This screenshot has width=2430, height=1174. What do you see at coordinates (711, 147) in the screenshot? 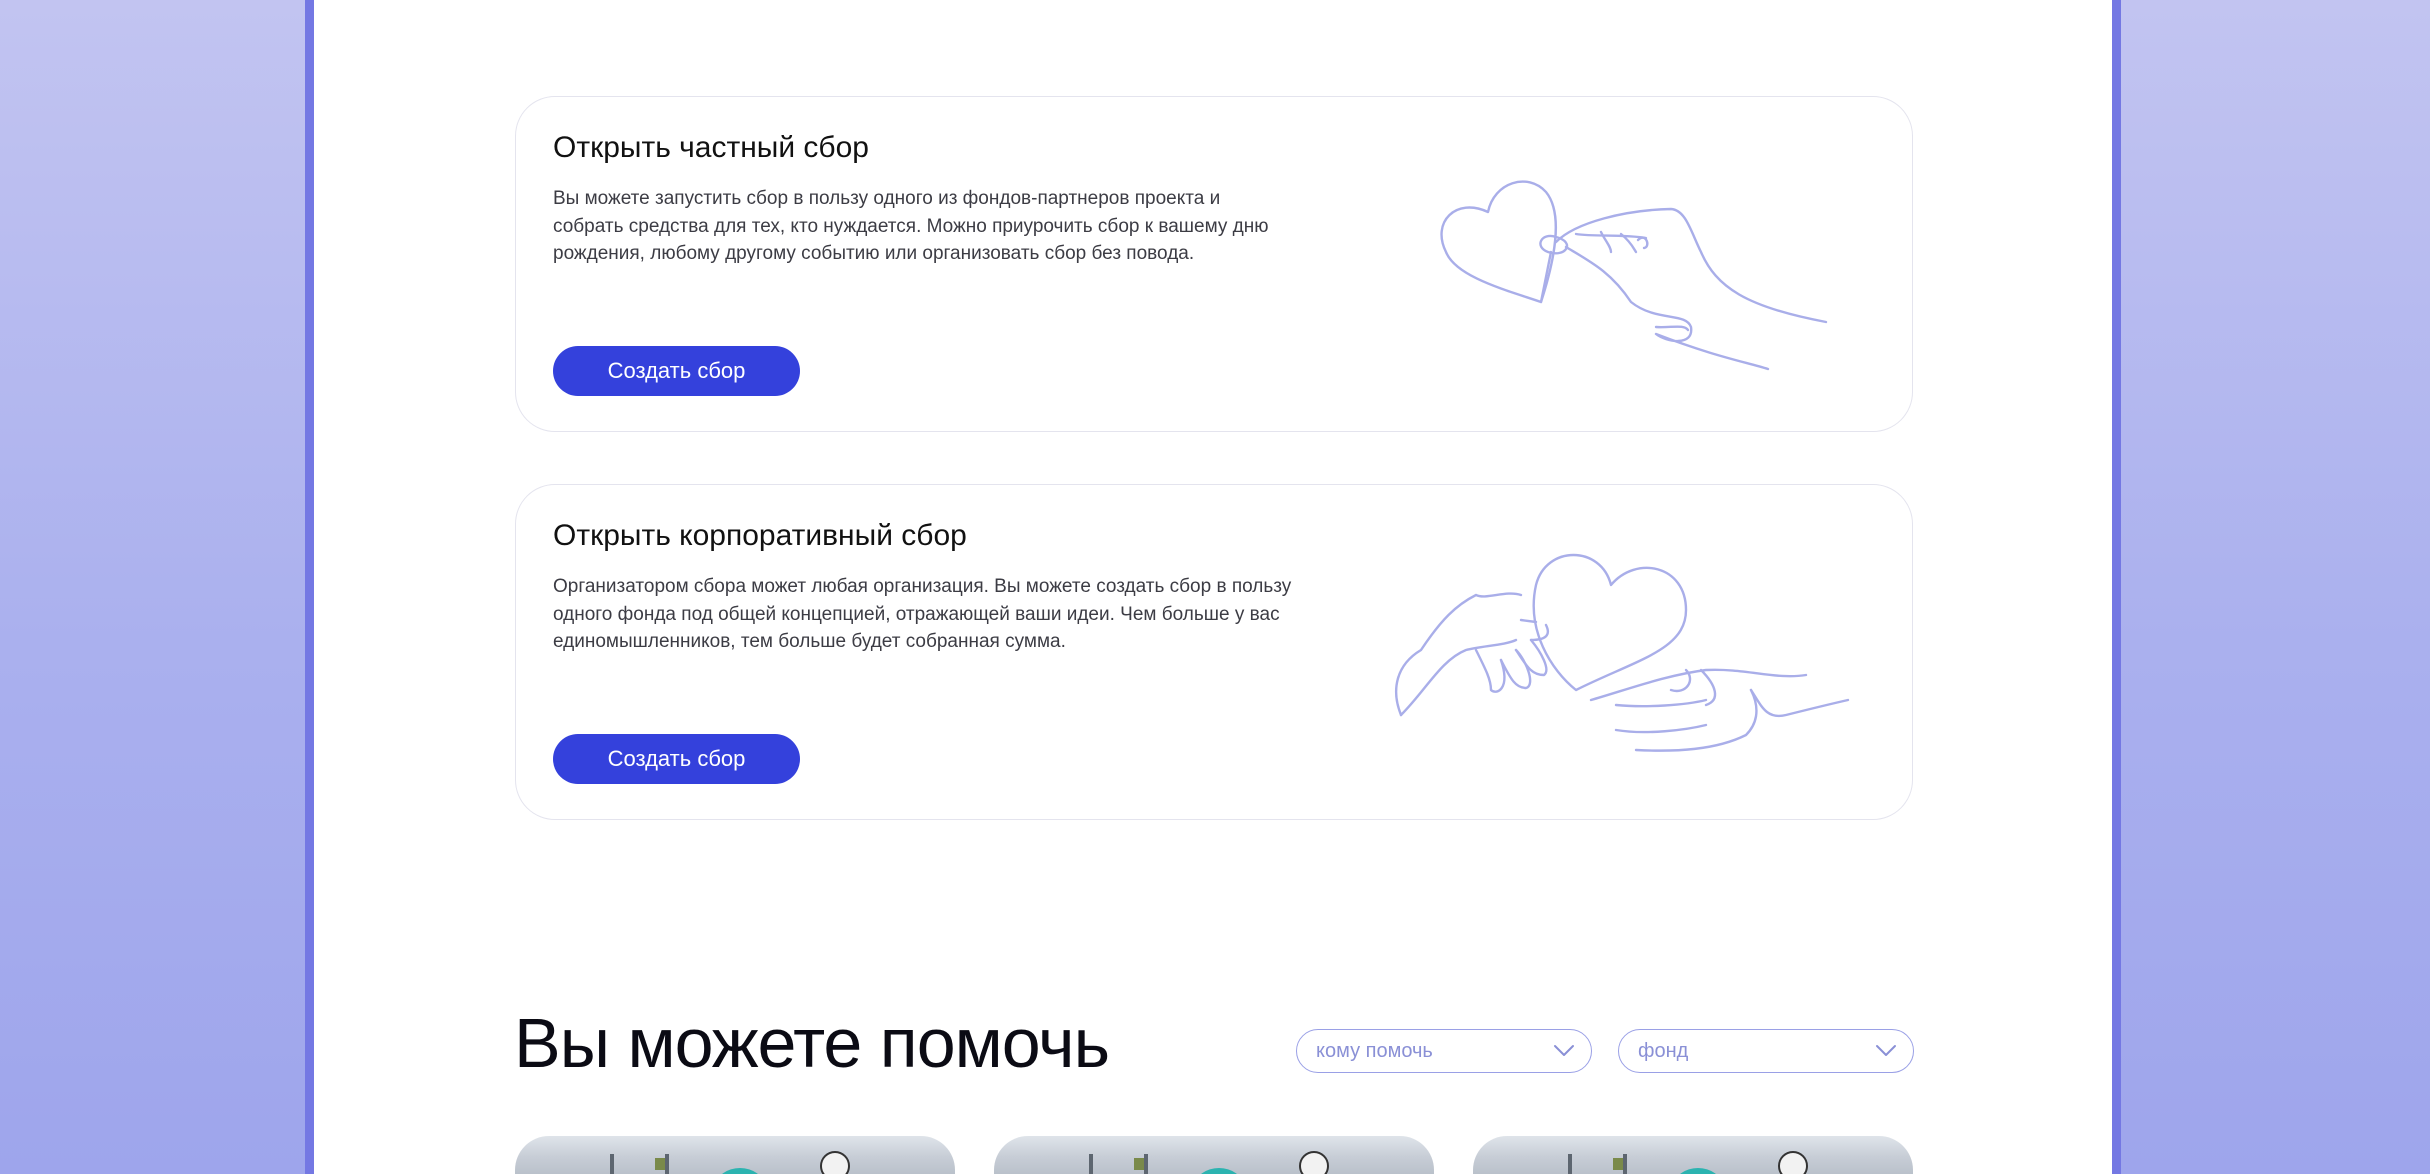
I see `card-title: Открыть частный сбор` at bounding box center [711, 147].